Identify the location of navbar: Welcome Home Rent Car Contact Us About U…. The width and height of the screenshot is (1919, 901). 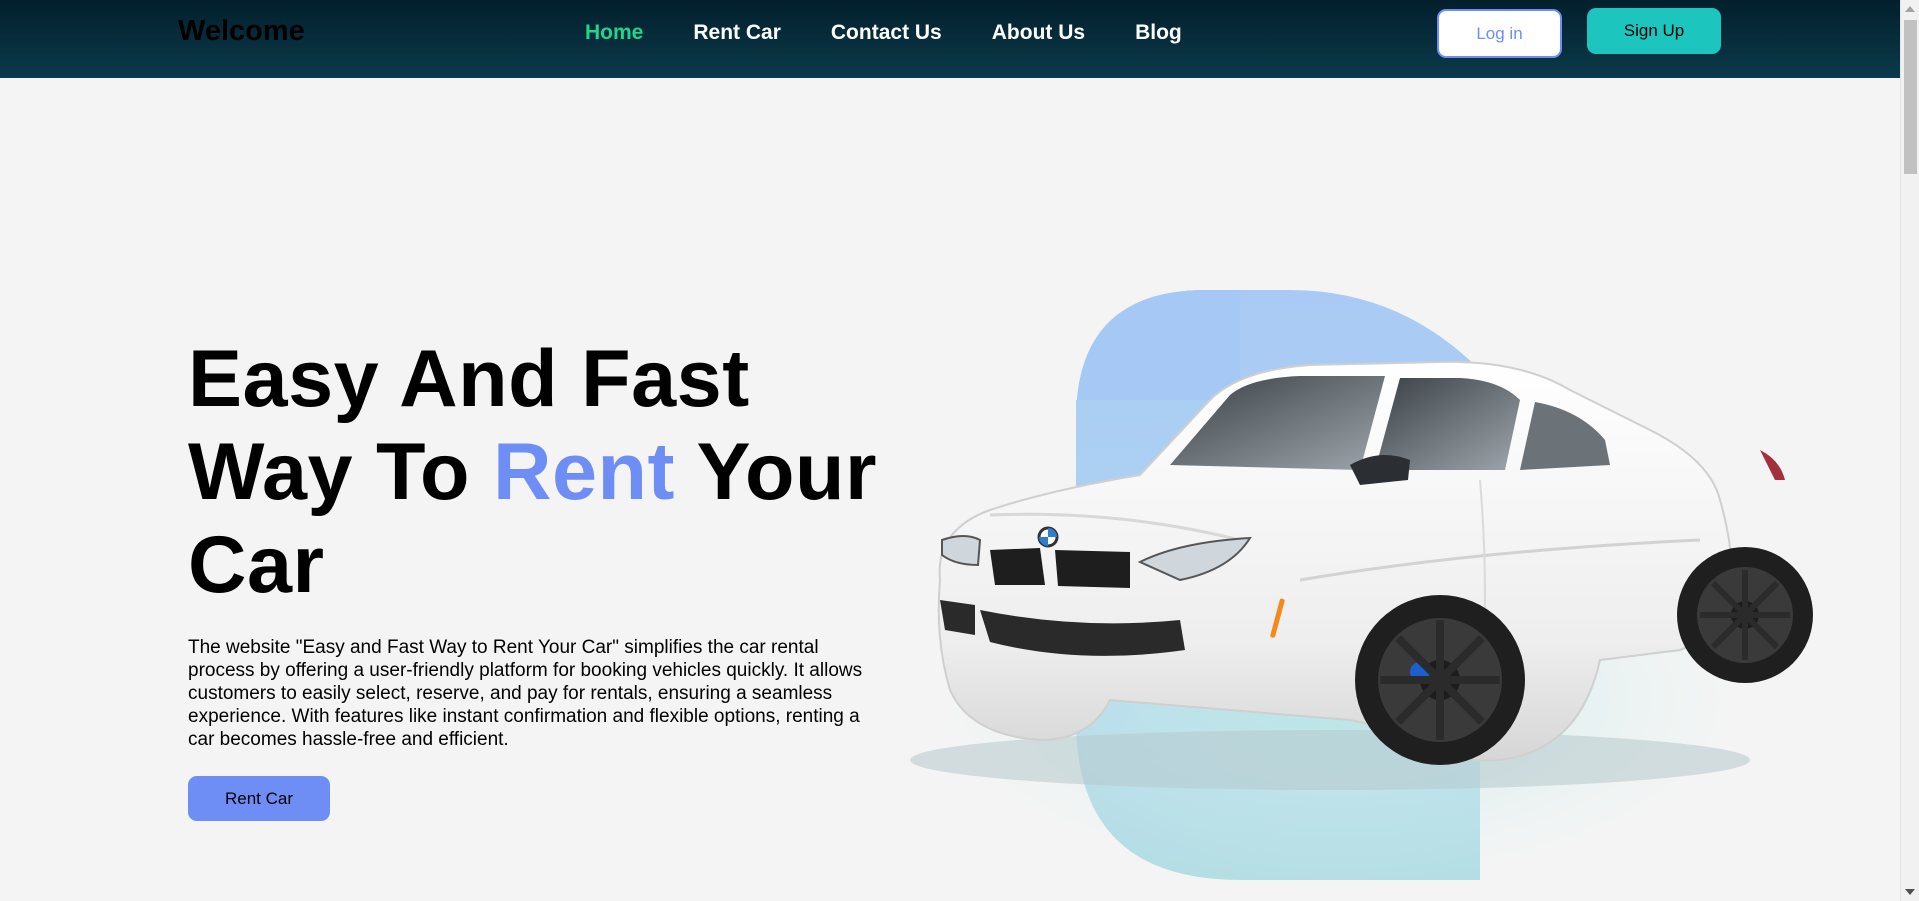
(950, 39).